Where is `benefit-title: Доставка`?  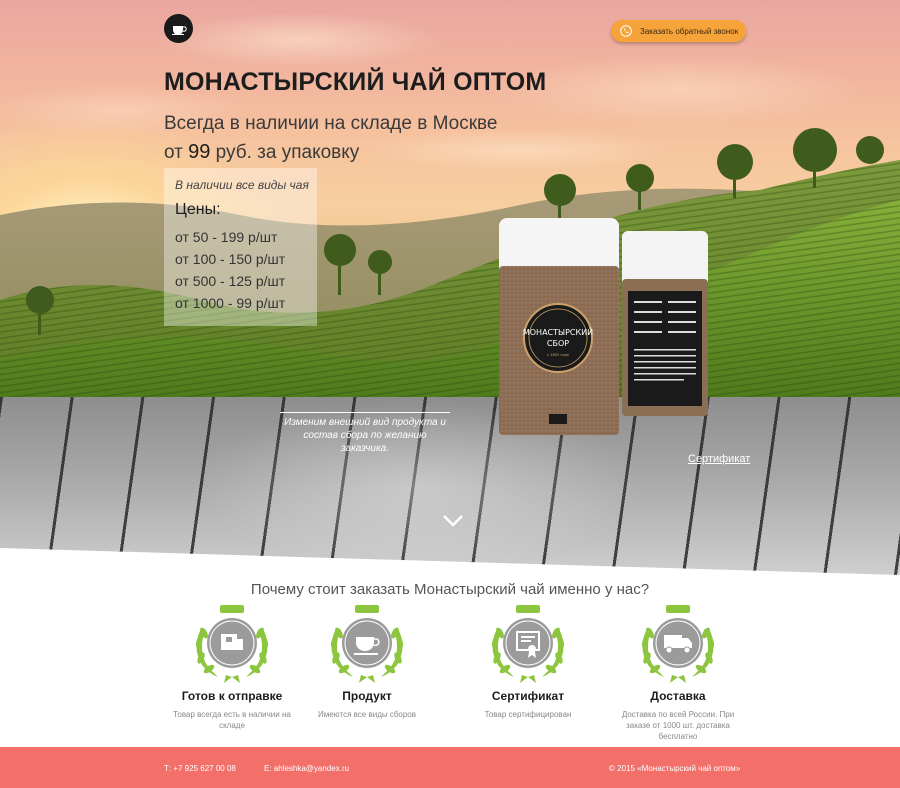 benefit-title: Доставка is located at coordinates (678, 696).